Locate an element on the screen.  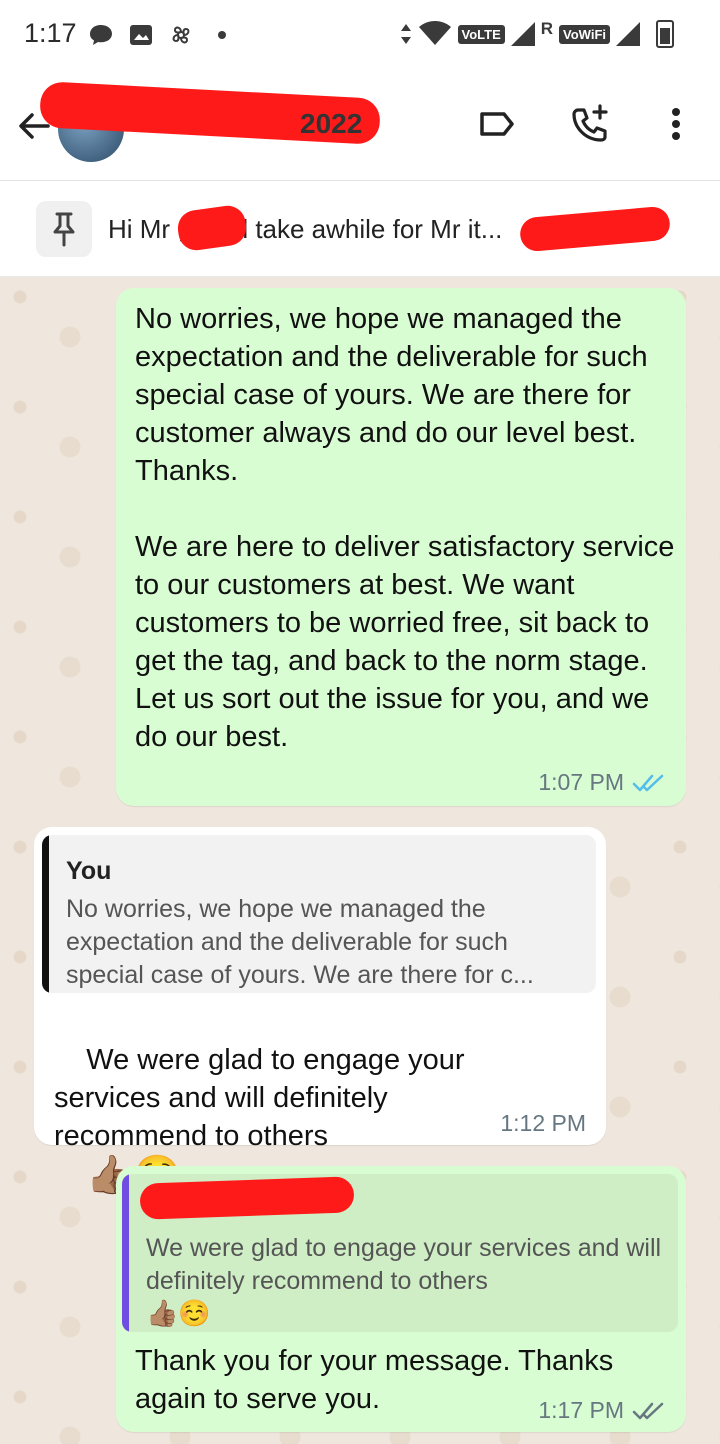
pin-icon is located at coordinates (64, 229).